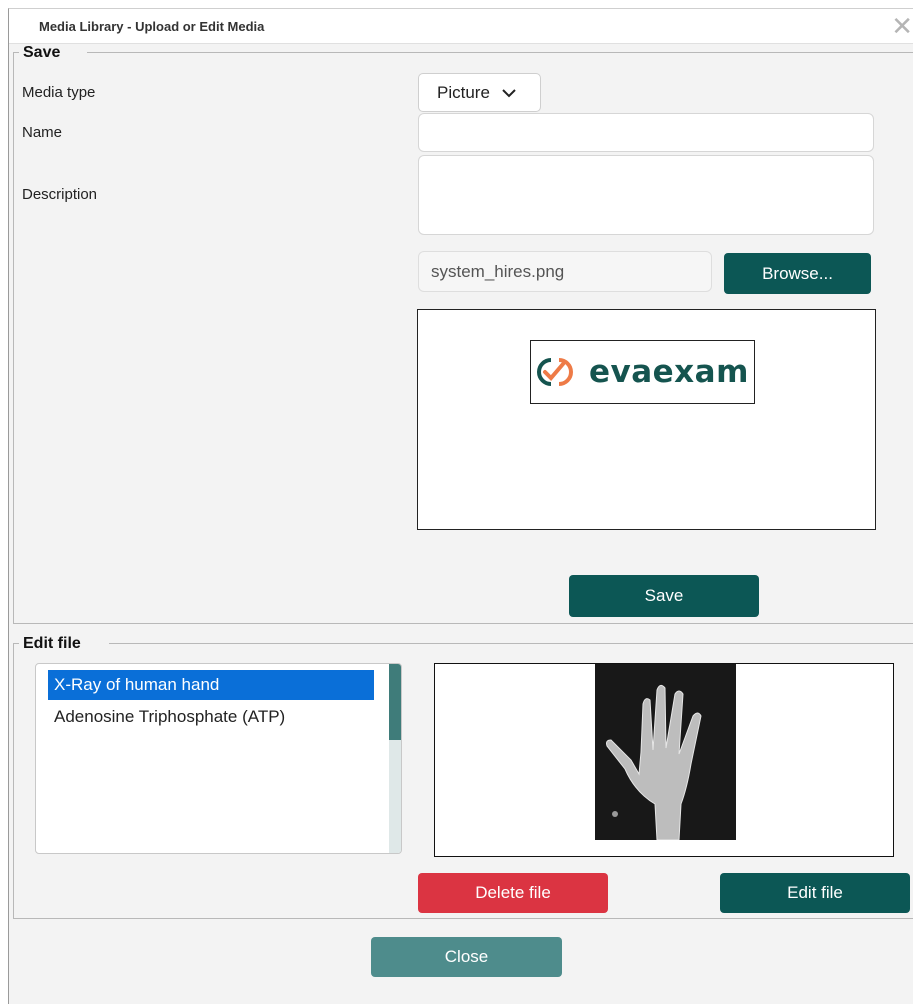 The image size is (913, 1004). I want to click on preview-image: evaexam, so click(642, 372).